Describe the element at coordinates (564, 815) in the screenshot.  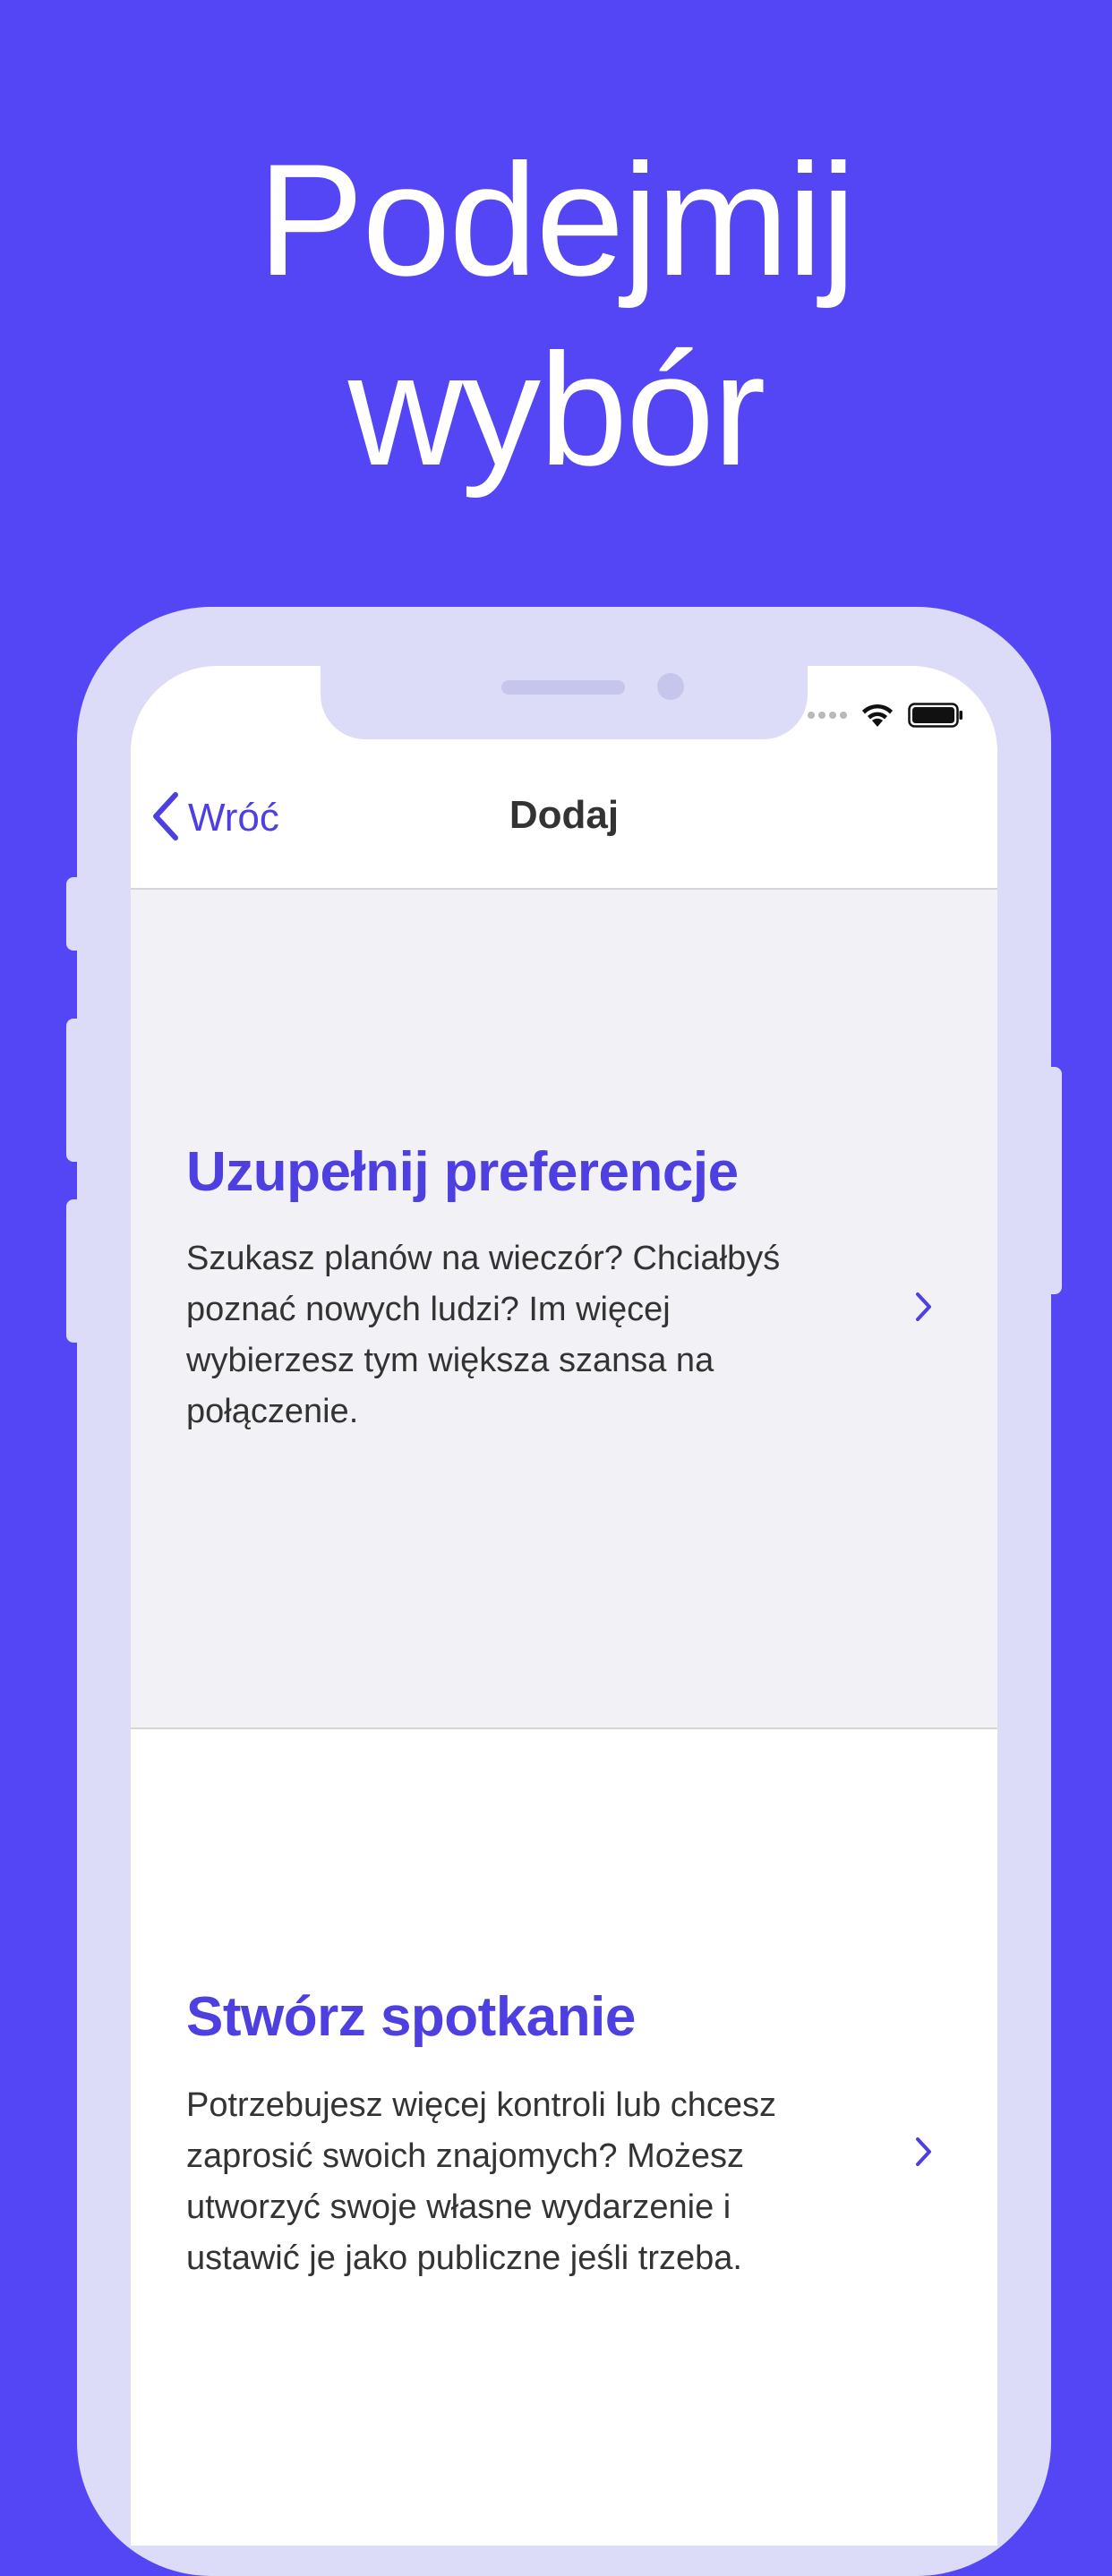
I see `page-title: Dodaj` at that location.